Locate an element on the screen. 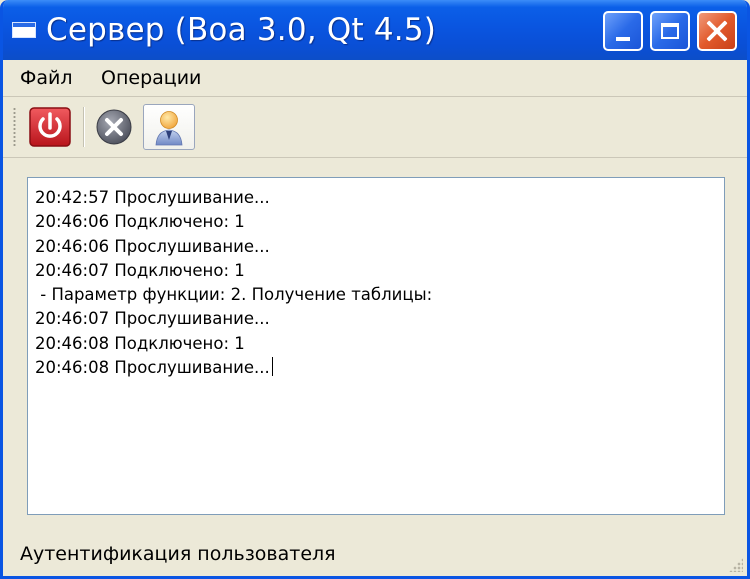 The height and width of the screenshot is (579, 750). log-line: 20:46:08 Подключено: 1 is located at coordinates (140, 343).